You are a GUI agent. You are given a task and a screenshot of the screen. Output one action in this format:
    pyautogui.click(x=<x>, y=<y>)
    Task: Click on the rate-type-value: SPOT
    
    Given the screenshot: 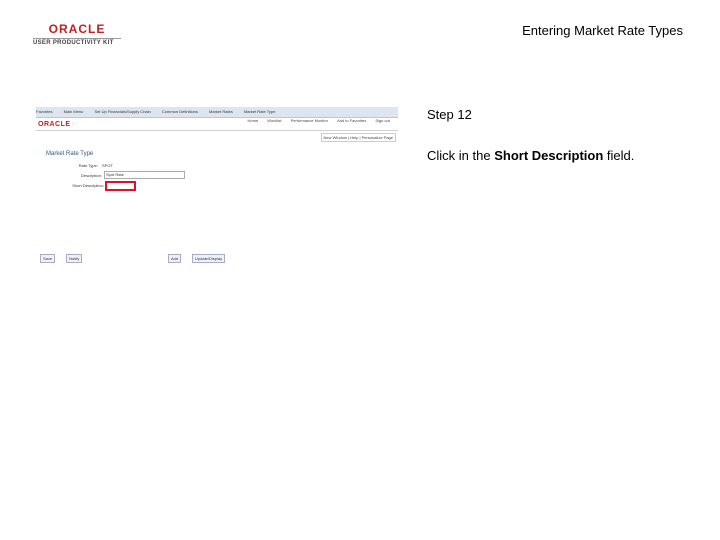 What is the action you would take?
    pyautogui.click(x=107, y=165)
    